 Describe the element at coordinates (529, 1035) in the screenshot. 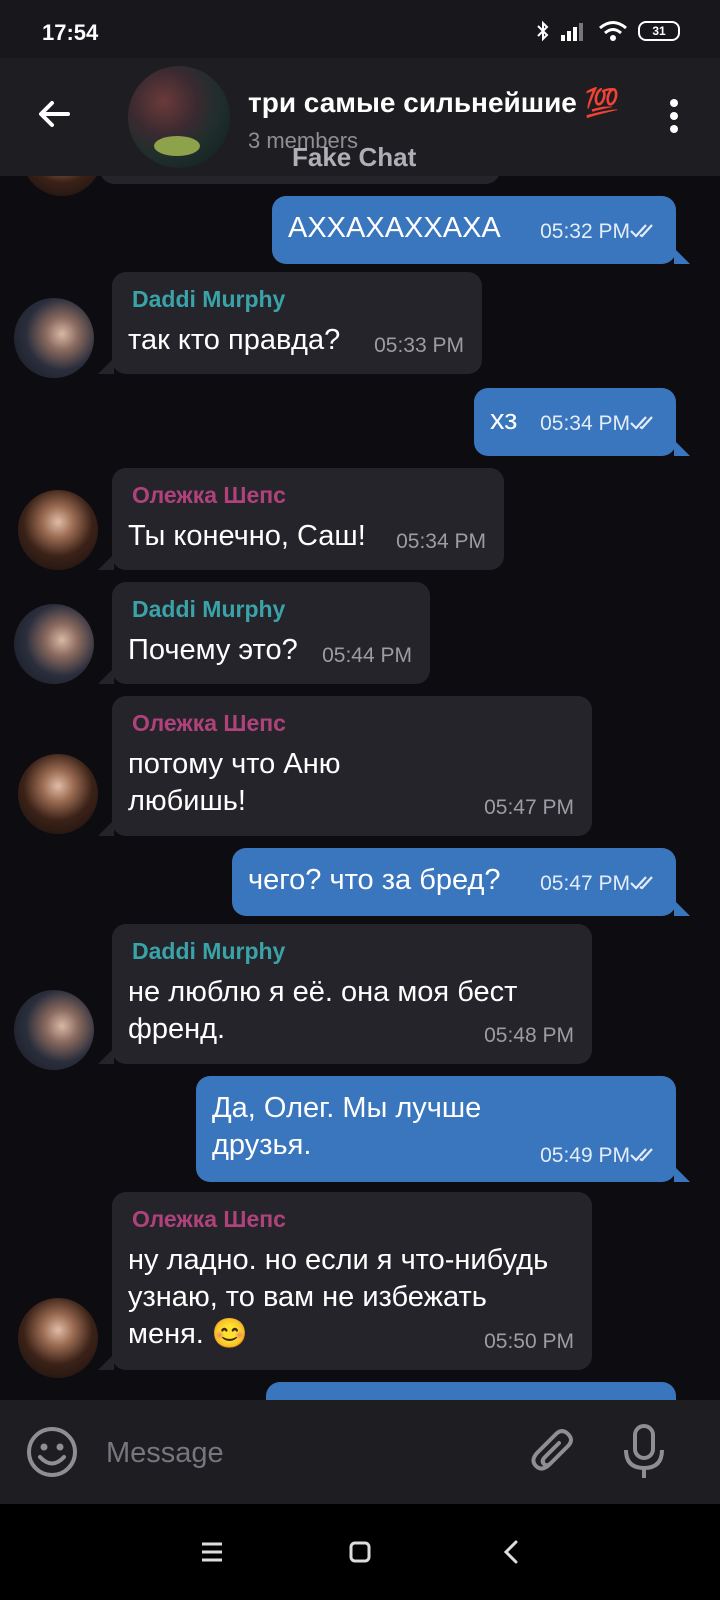

I see `message-time: 05:48 PM` at that location.